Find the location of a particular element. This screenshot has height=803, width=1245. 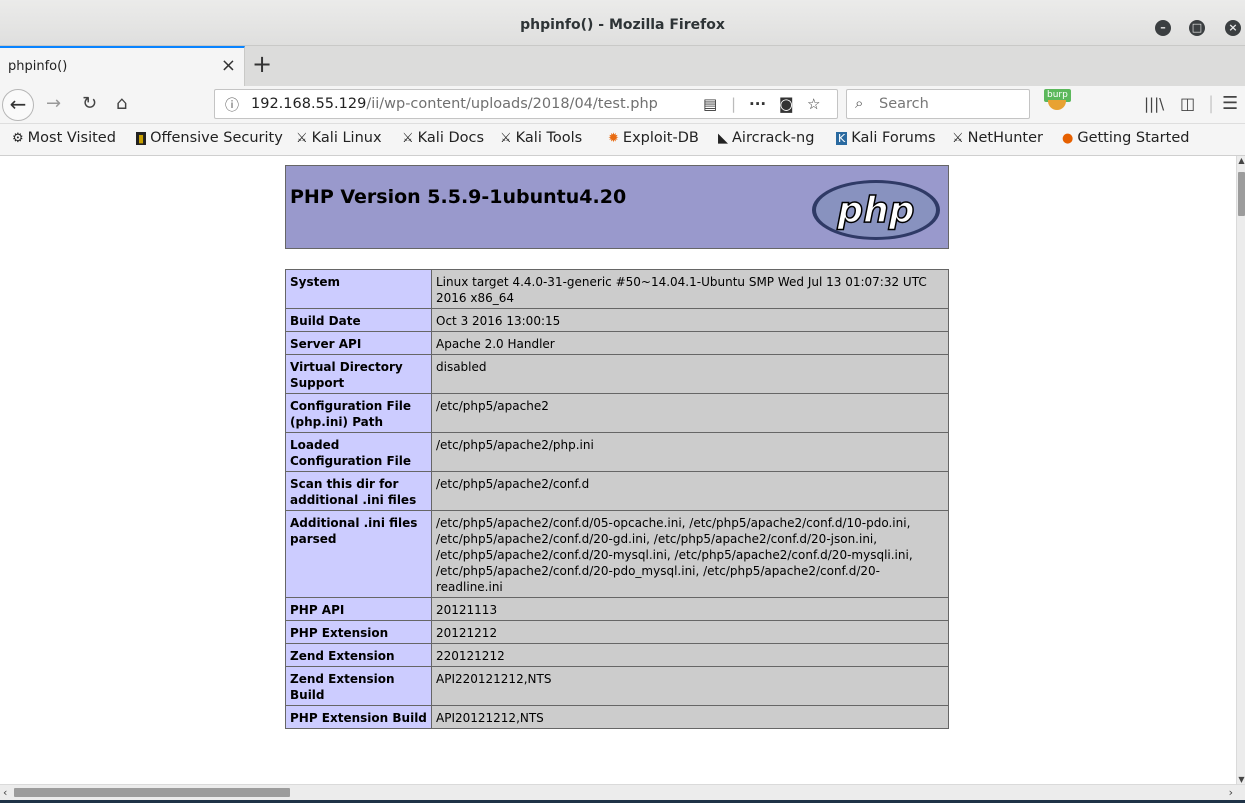

bookmark-nethunter: ⚔ NetHunter is located at coordinates (997, 138).